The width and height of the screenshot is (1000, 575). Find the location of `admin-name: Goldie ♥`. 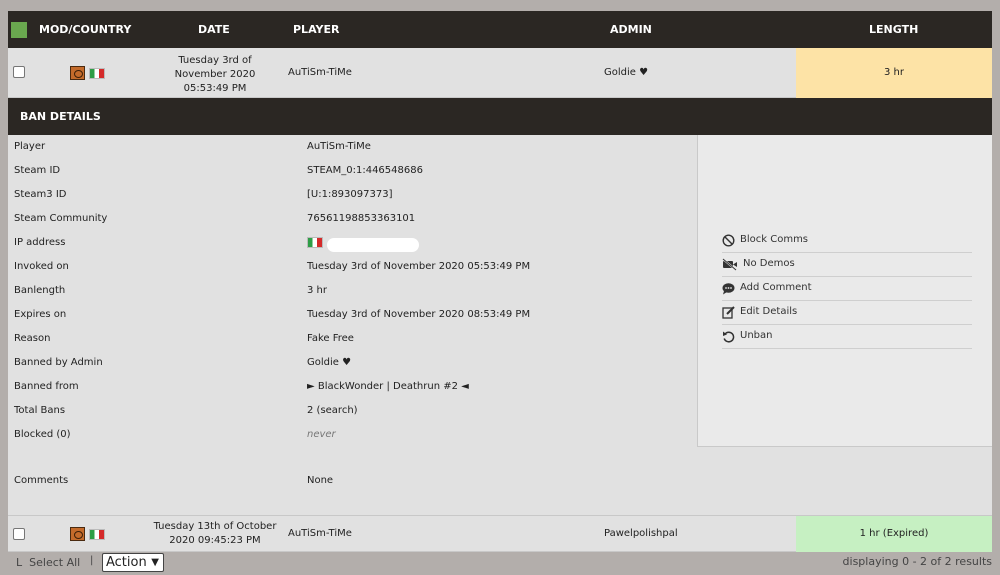

admin-name: Goldie ♥ is located at coordinates (626, 72).